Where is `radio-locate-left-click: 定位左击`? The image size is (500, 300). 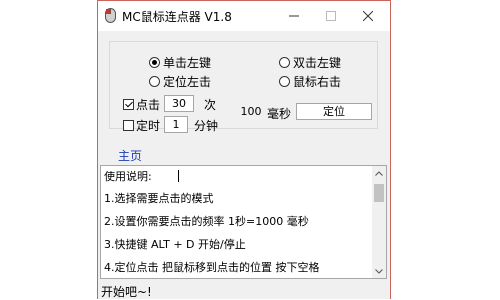 radio-locate-left-click: 定位左击 is located at coordinates (180, 81).